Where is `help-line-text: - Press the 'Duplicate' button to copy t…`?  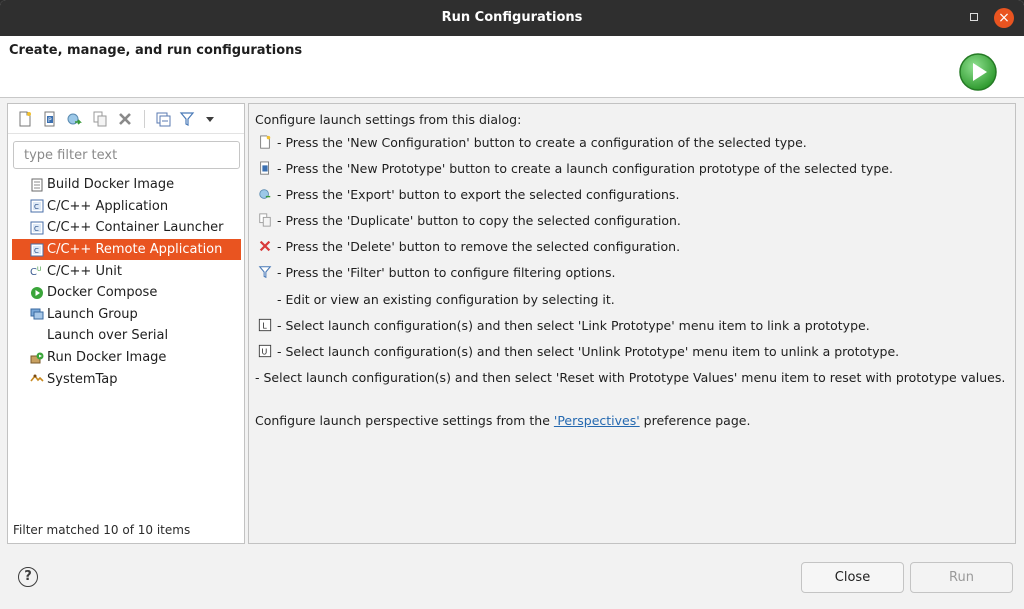
help-line-text: - Press the 'Duplicate' button to copy t… is located at coordinates (479, 220).